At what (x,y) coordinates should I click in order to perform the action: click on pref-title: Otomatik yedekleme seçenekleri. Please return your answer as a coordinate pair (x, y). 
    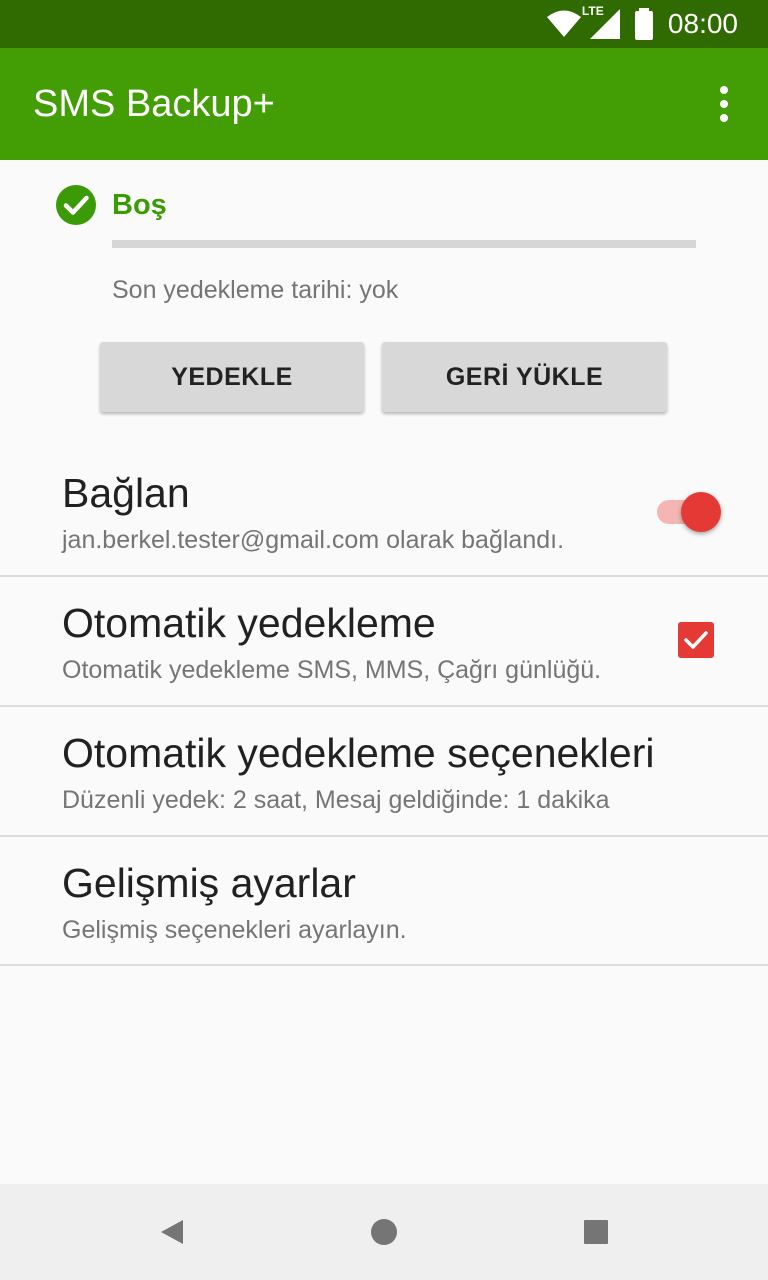
    Looking at the image, I should click on (358, 753).